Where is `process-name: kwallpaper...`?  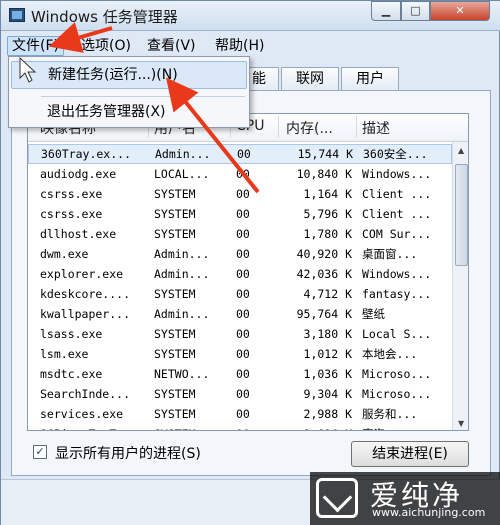
process-name: kwallpaper... is located at coordinates (85, 314).